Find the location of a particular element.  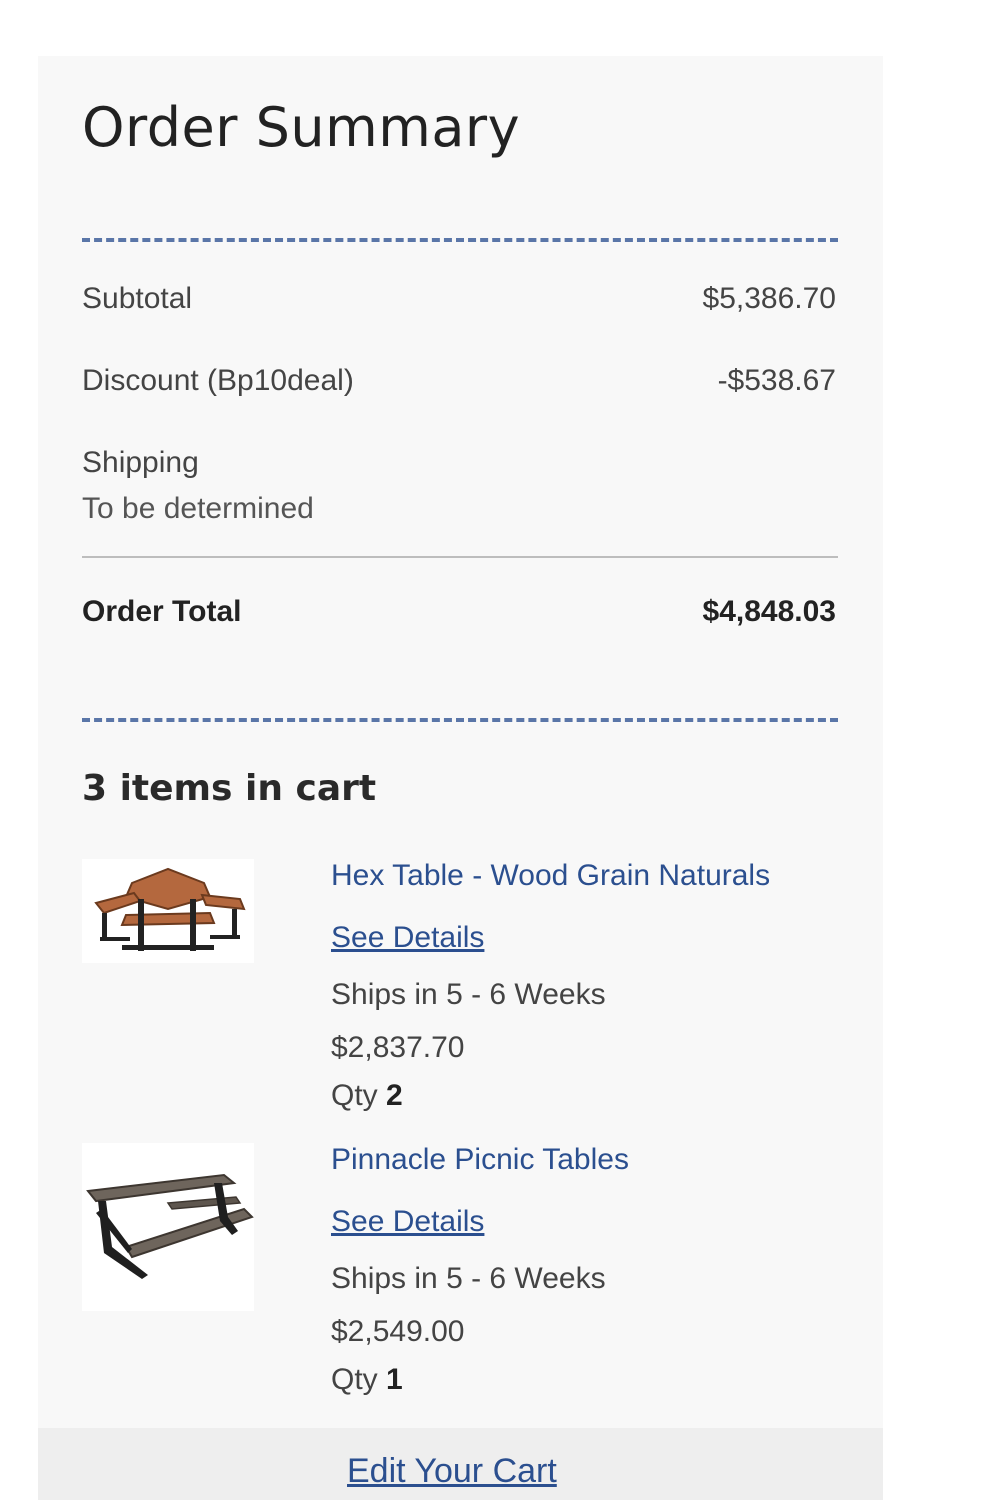

subtotal-row: Subtotal $5,386.70 is located at coordinates (459, 299).